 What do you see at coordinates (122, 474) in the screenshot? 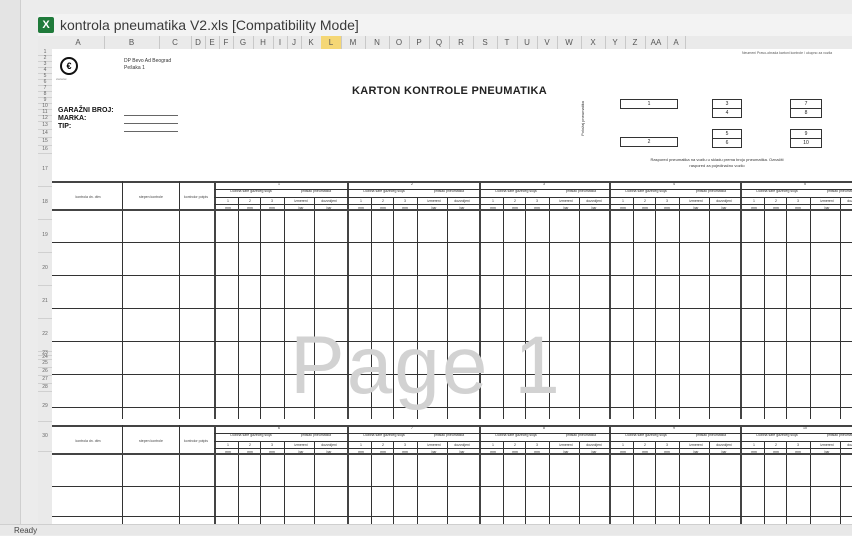
I see `table-divider` at bounding box center [122, 474].